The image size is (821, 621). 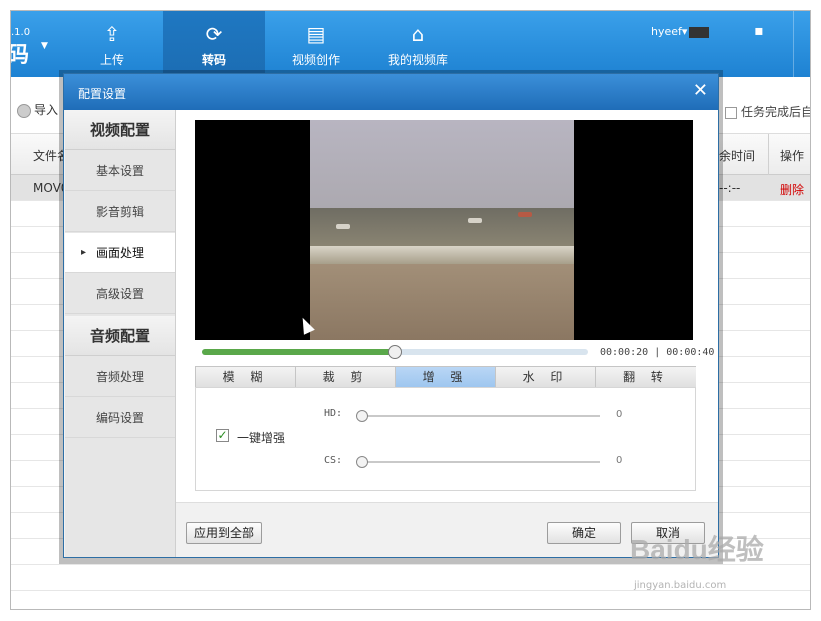 I want to click on enhance-panel: ✓ 一键增强 HD: 0 CS: 0, so click(x=445, y=439).